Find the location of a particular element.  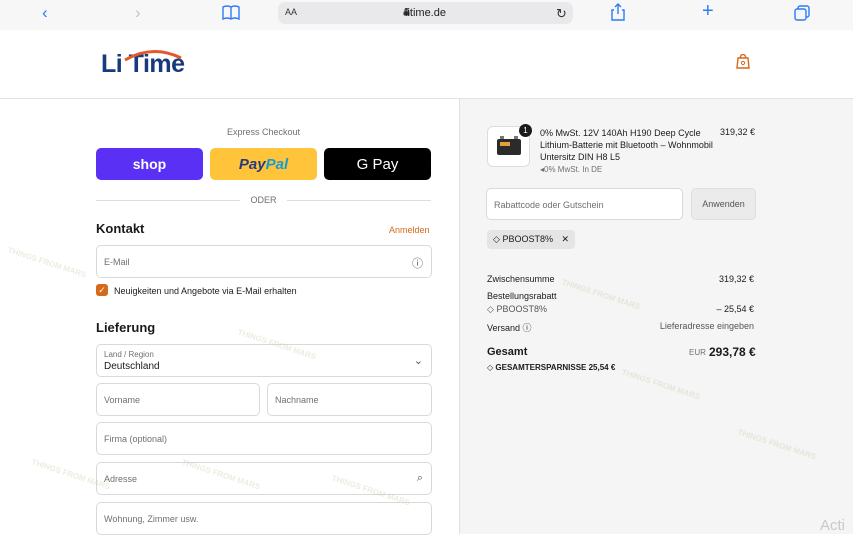

back-icon: ‹ is located at coordinates (45, 13).